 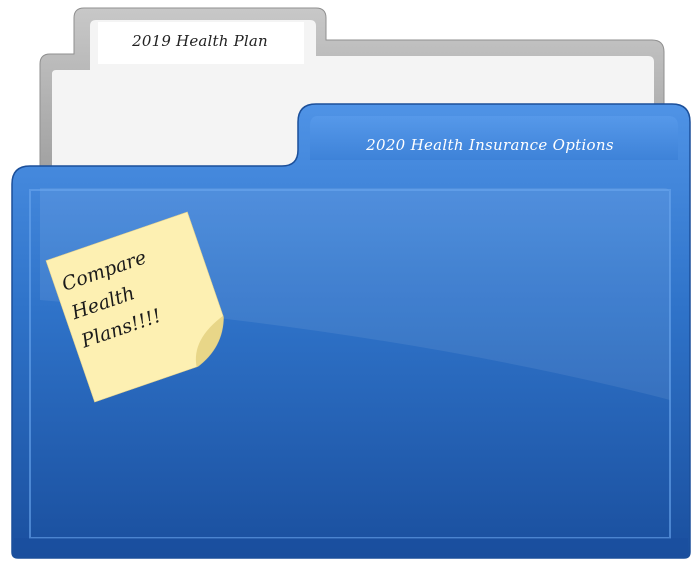 I want to click on back-folder-tab-label: 2019 Health Plan, so click(x=200, y=41).